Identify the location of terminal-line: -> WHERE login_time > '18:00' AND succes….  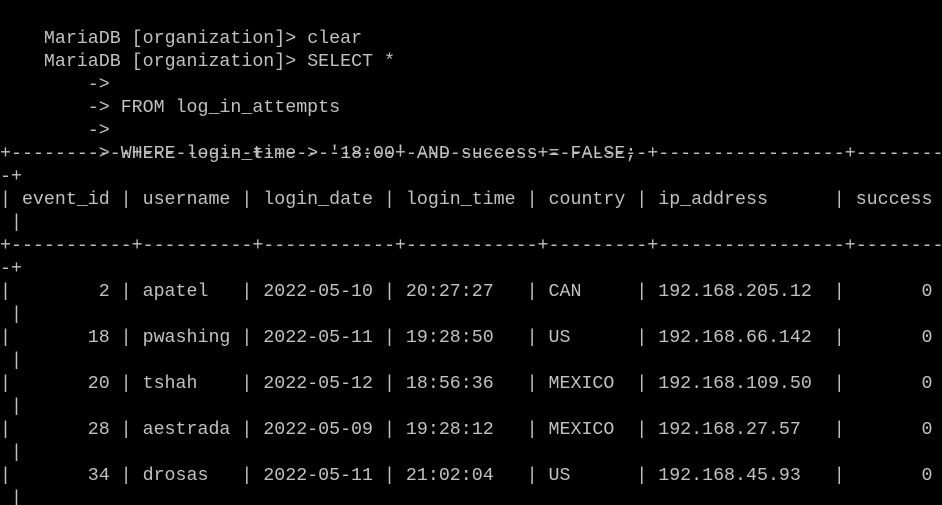
(318, 142).